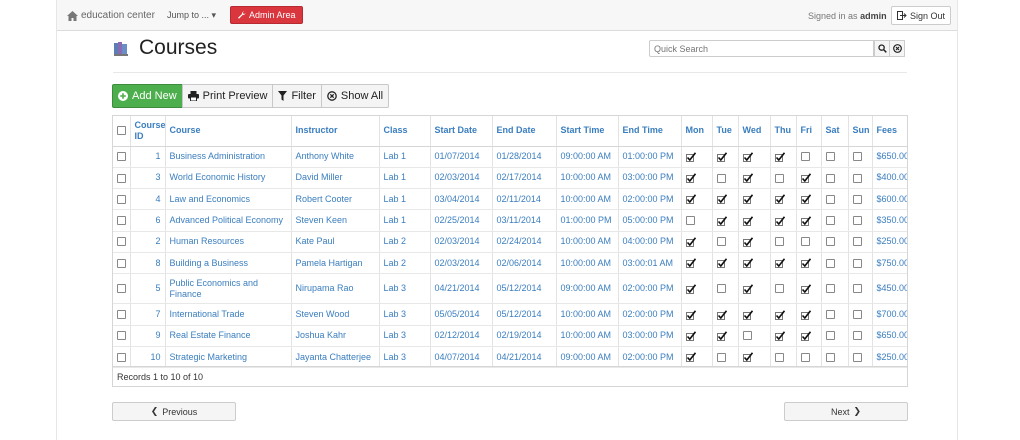  I want to click on jump-to-menu: Jump to ... ▾, so click(191, 15).